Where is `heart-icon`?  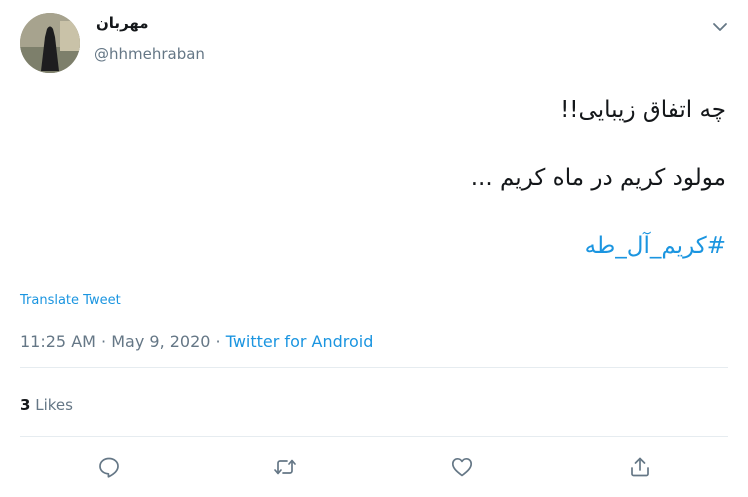 heart-icon is located at coordinates (462, 467).